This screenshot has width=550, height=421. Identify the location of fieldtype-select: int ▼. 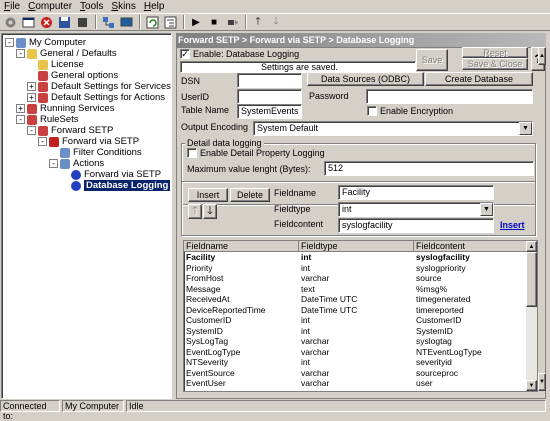
(416, 209).